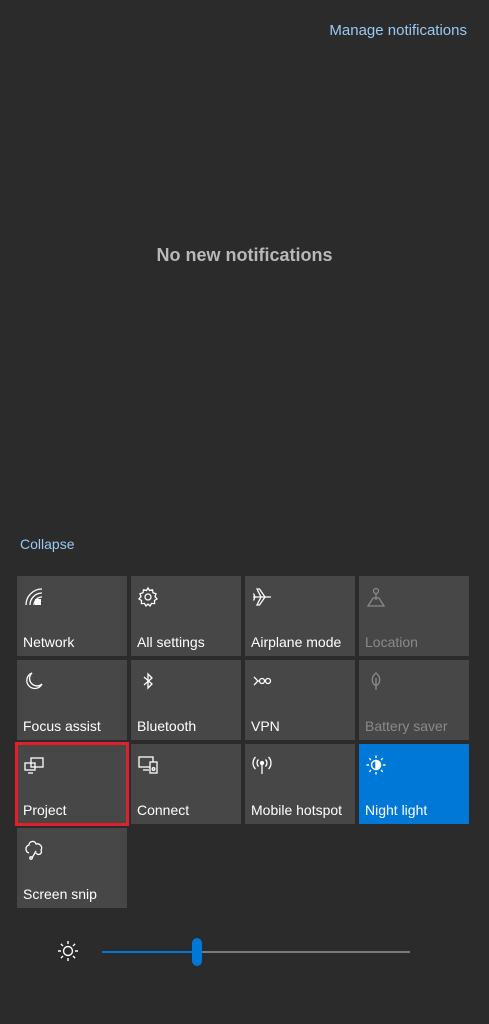 The height and width of the screenshot is (1024, 489). Describe the element at coordinates (376, 597) in the screenshot. I see `location-icon` at that location.